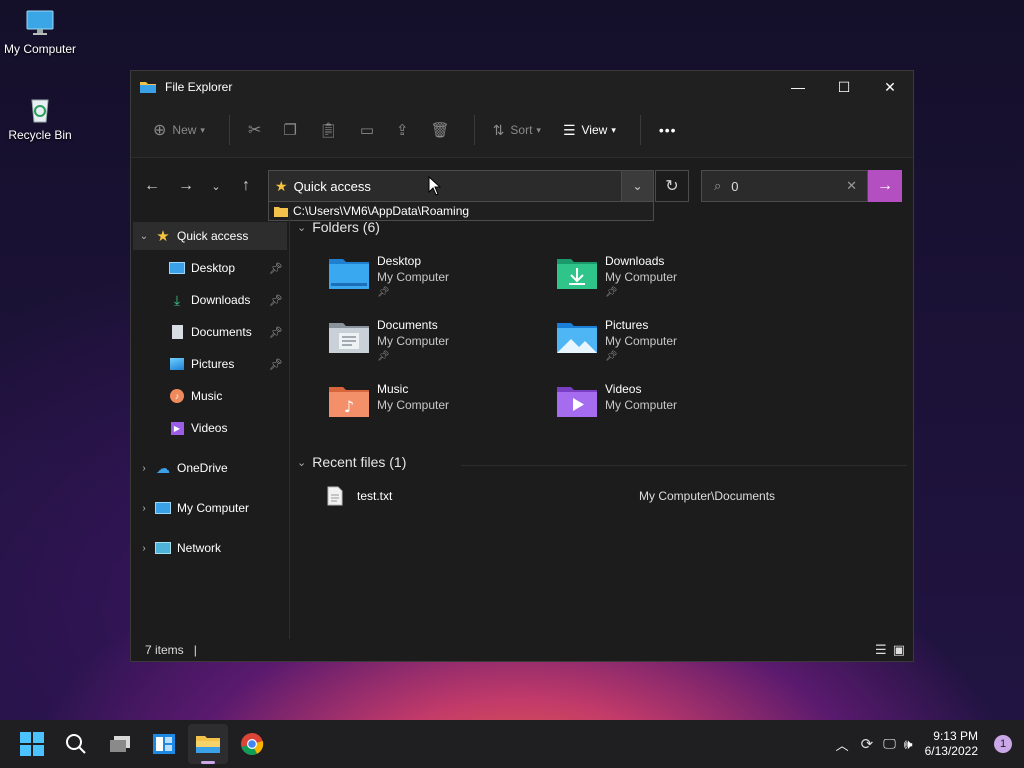 This screenshot has height=768, width=1024. Describe the element at coordinates (521, 130) in the screenshot. I see `sort-label: Sort` at that location.